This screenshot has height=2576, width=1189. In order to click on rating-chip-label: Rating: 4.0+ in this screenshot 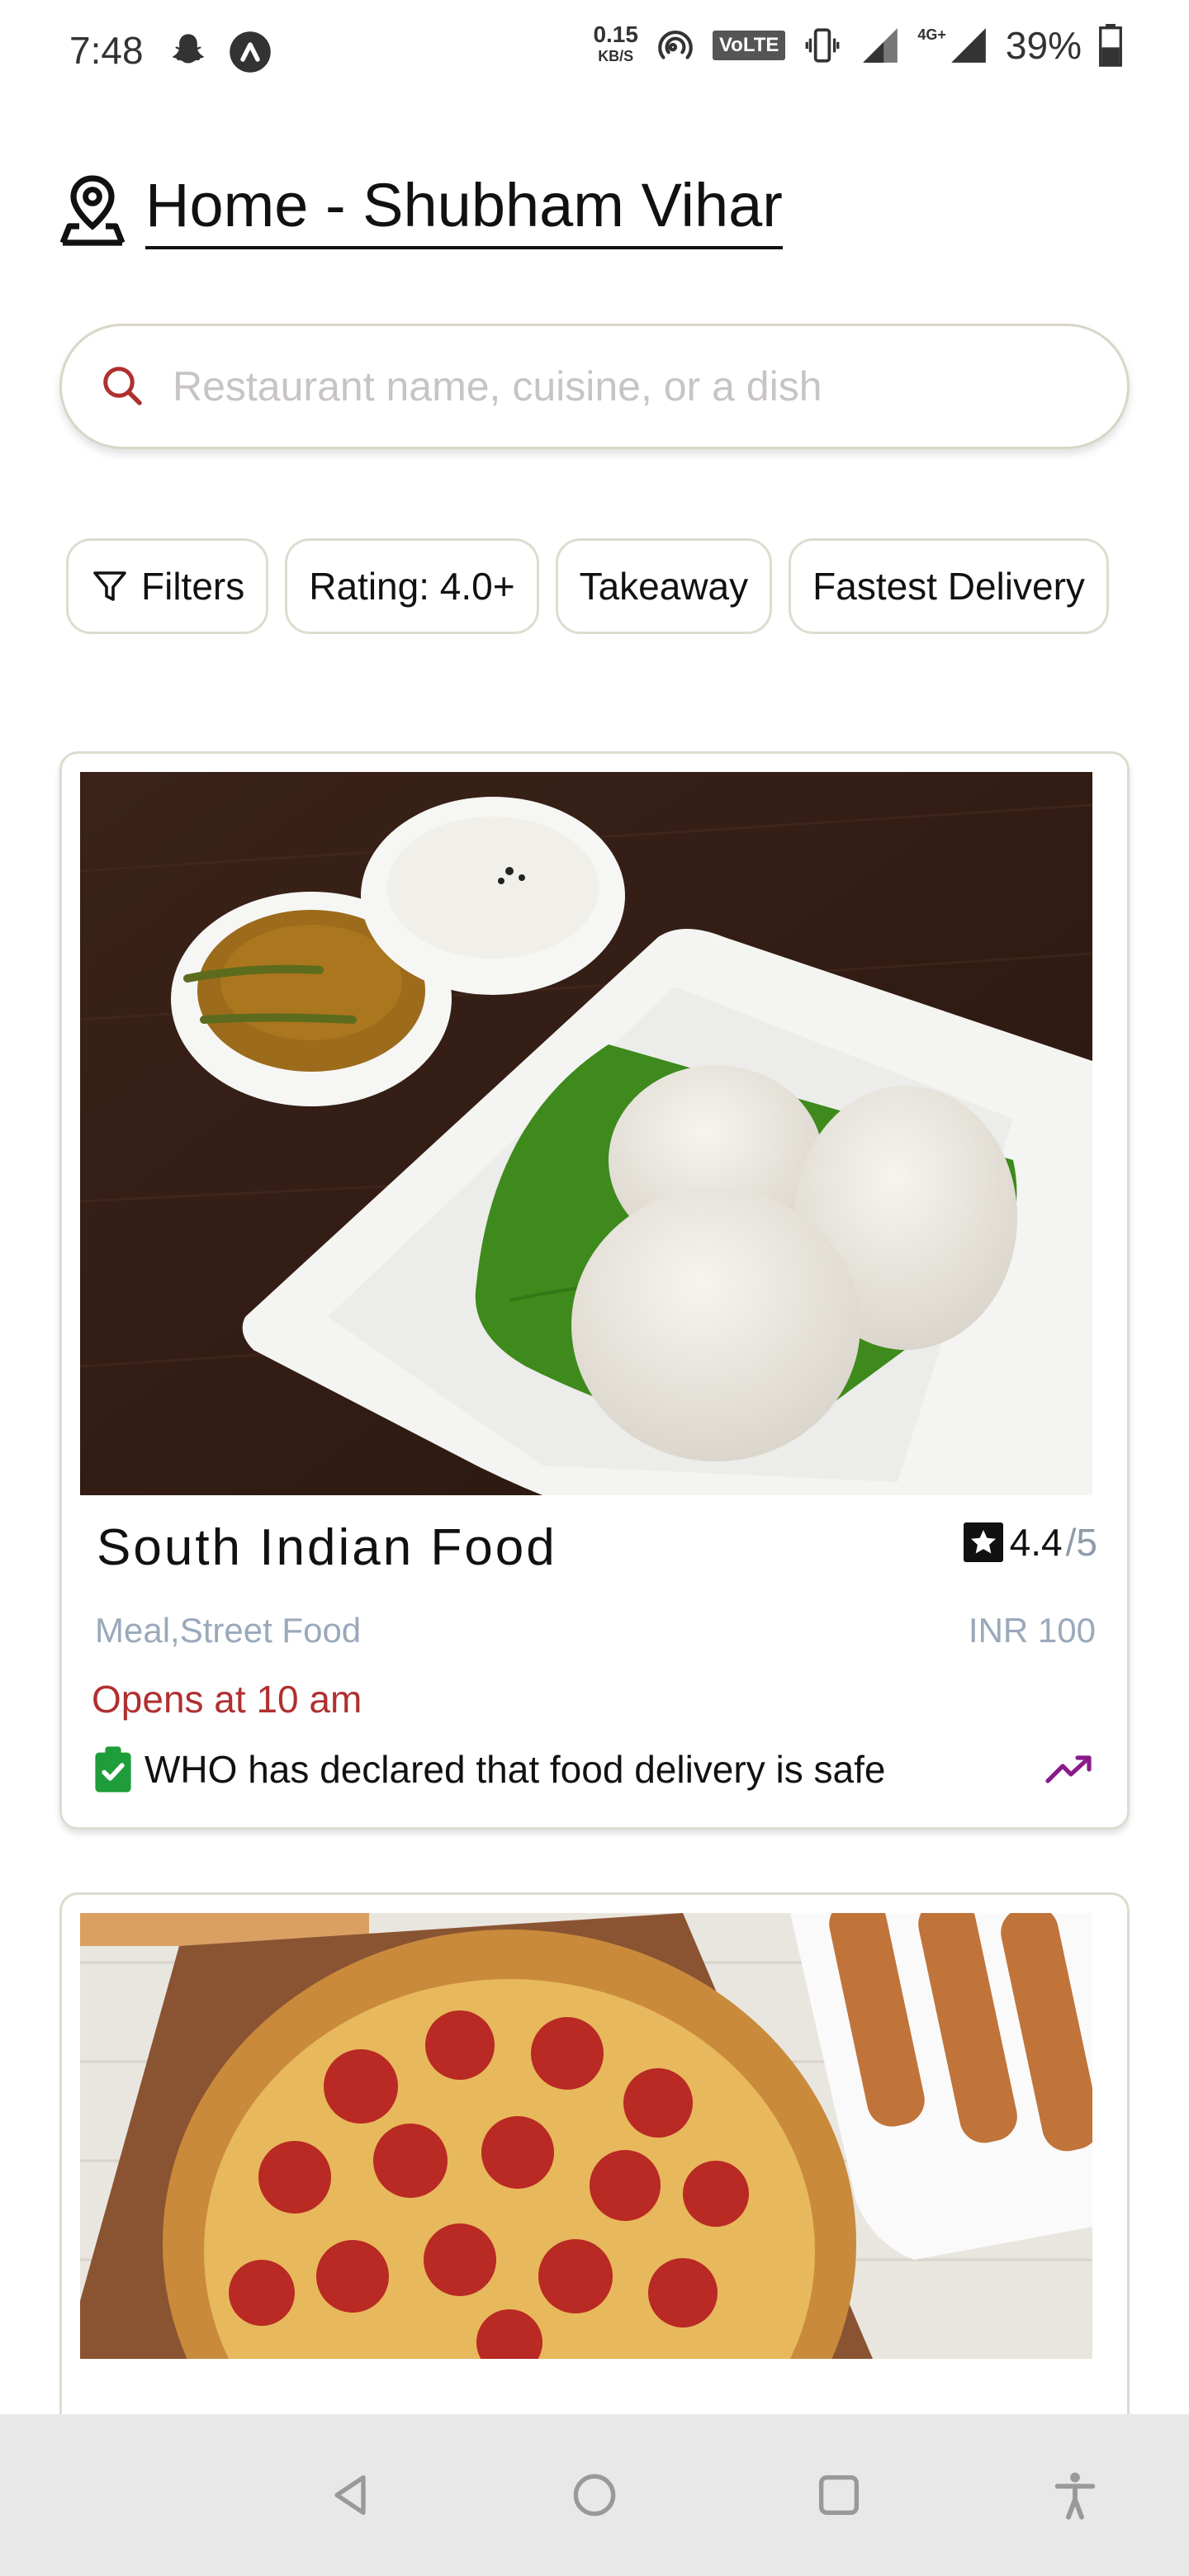, I will do `click(412, 586)`.